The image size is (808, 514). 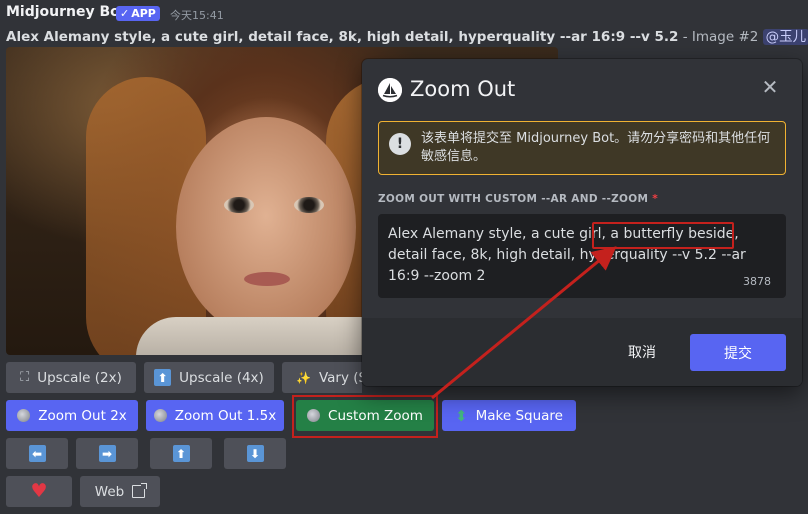 What do you see at coordinates (655, 199) in the screenshot?
I see `required-marker: *` at bounding box center [655, 199].